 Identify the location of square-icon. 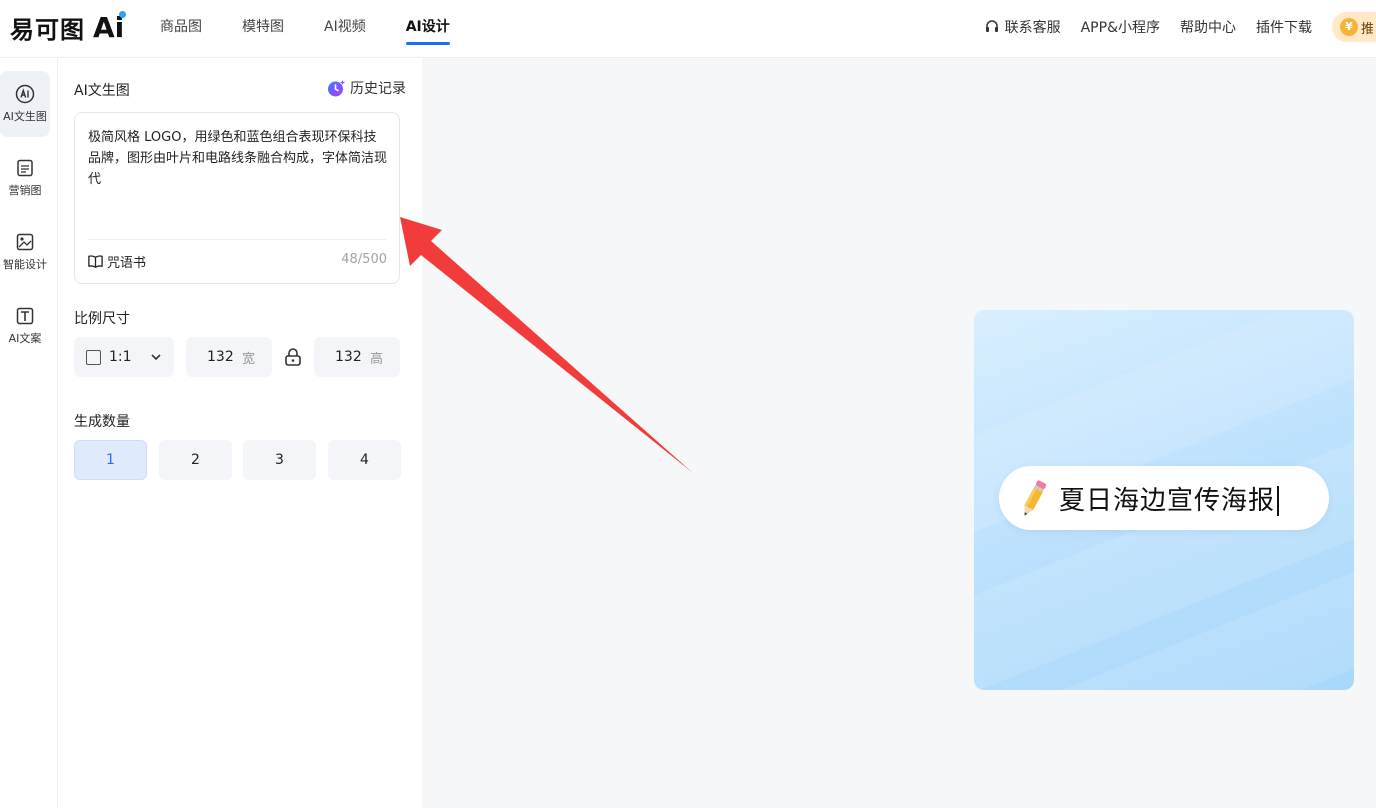
(93, 357).